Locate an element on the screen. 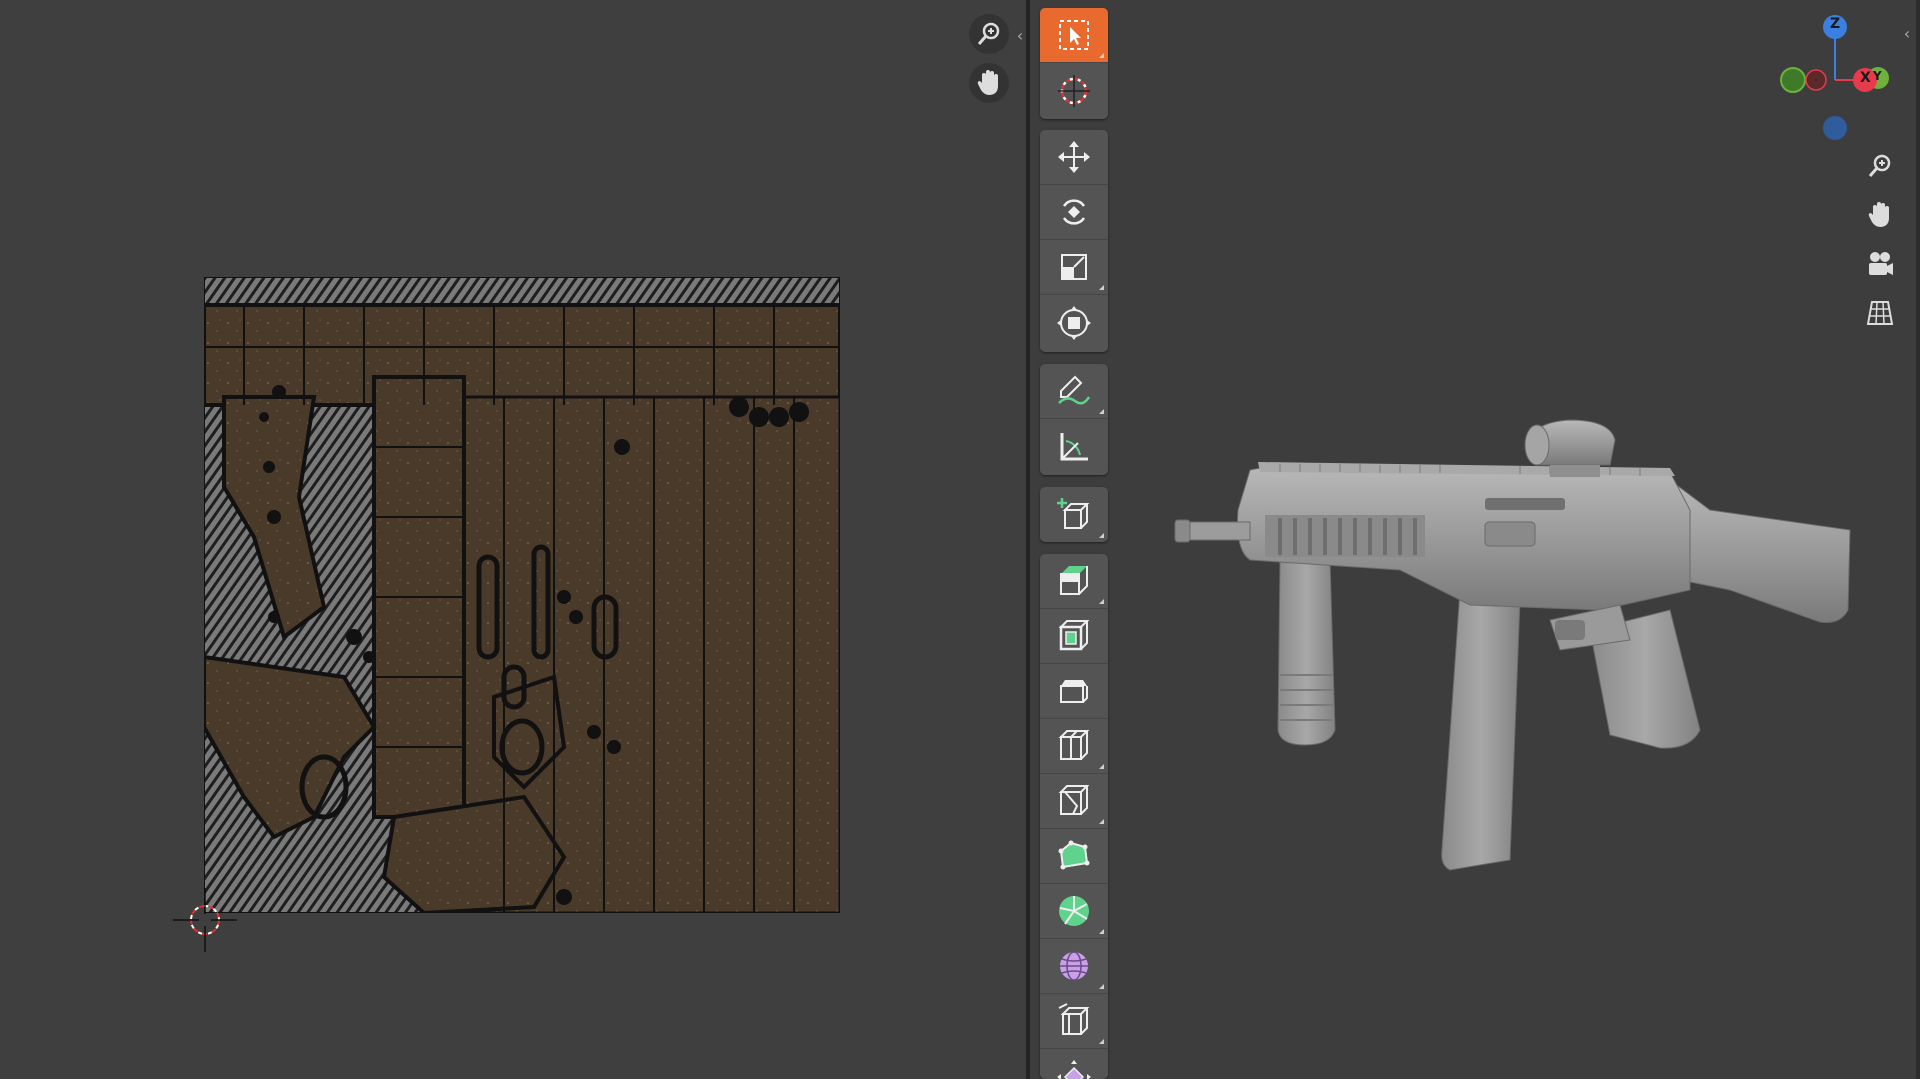 The width and height of the screenshot is (1920, 1079). tool-cursor is located at coordinates (1074, 90).